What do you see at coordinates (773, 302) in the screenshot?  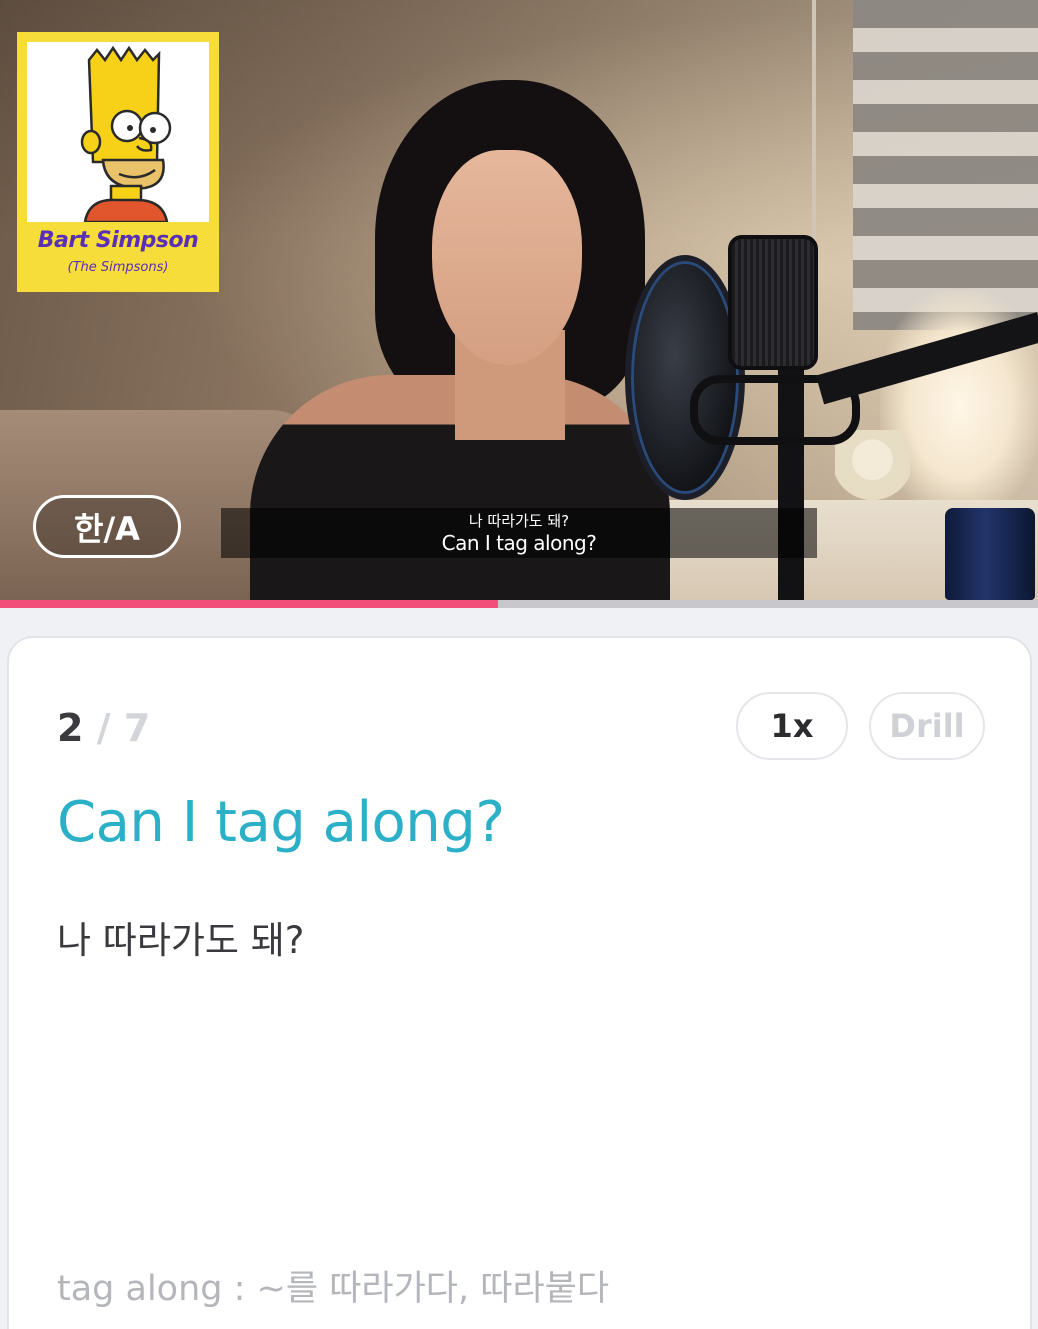 I see `video-microphone` at bounding box center [773, 302].